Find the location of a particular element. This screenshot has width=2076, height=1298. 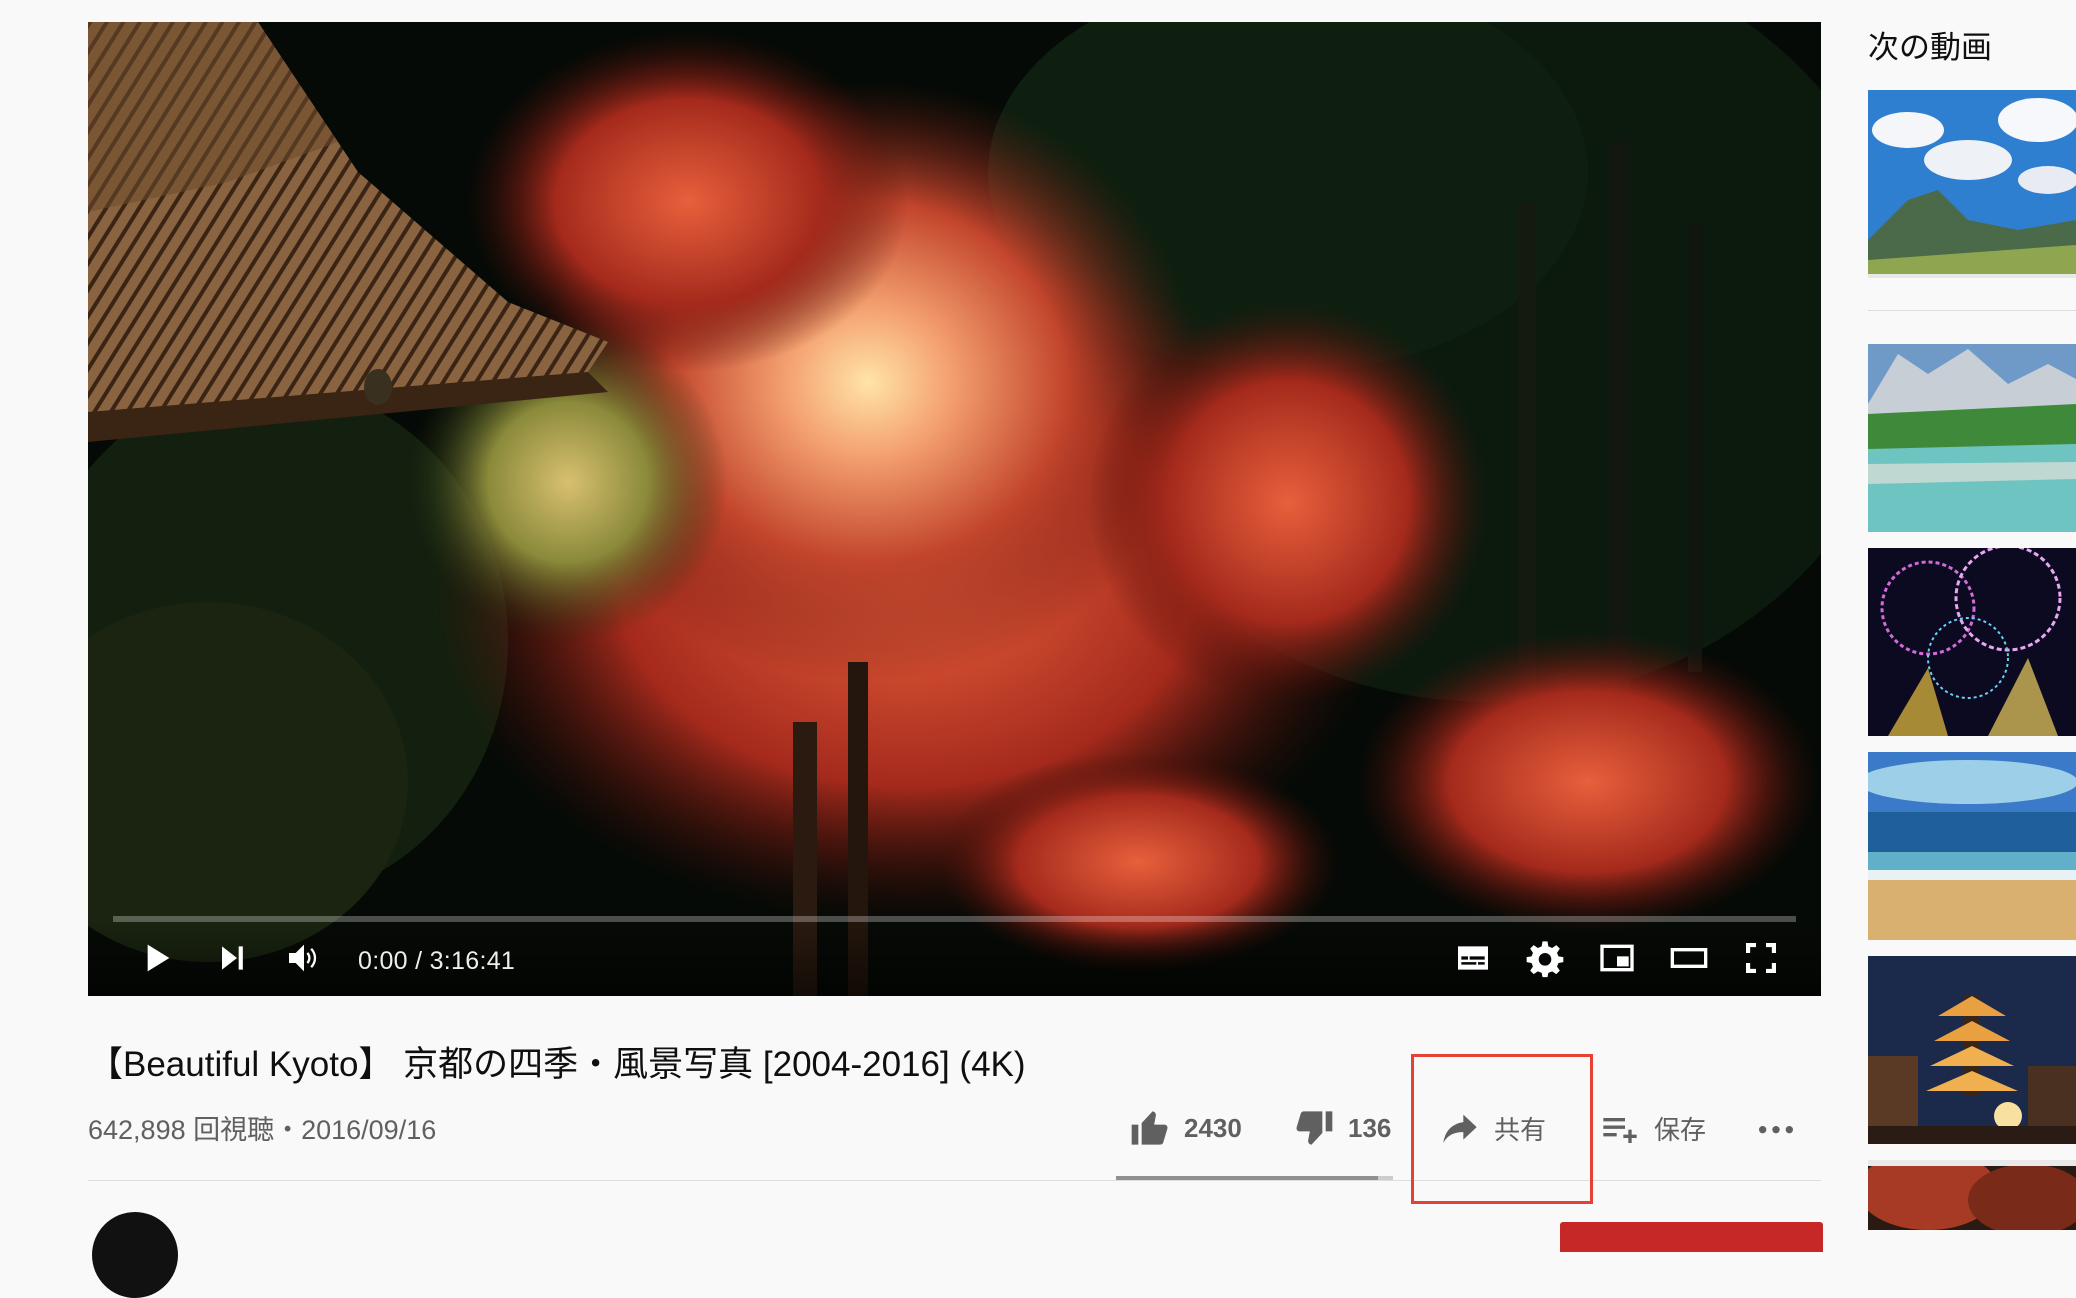

like-button: 2430 is located at coordinates (1186, 1128).